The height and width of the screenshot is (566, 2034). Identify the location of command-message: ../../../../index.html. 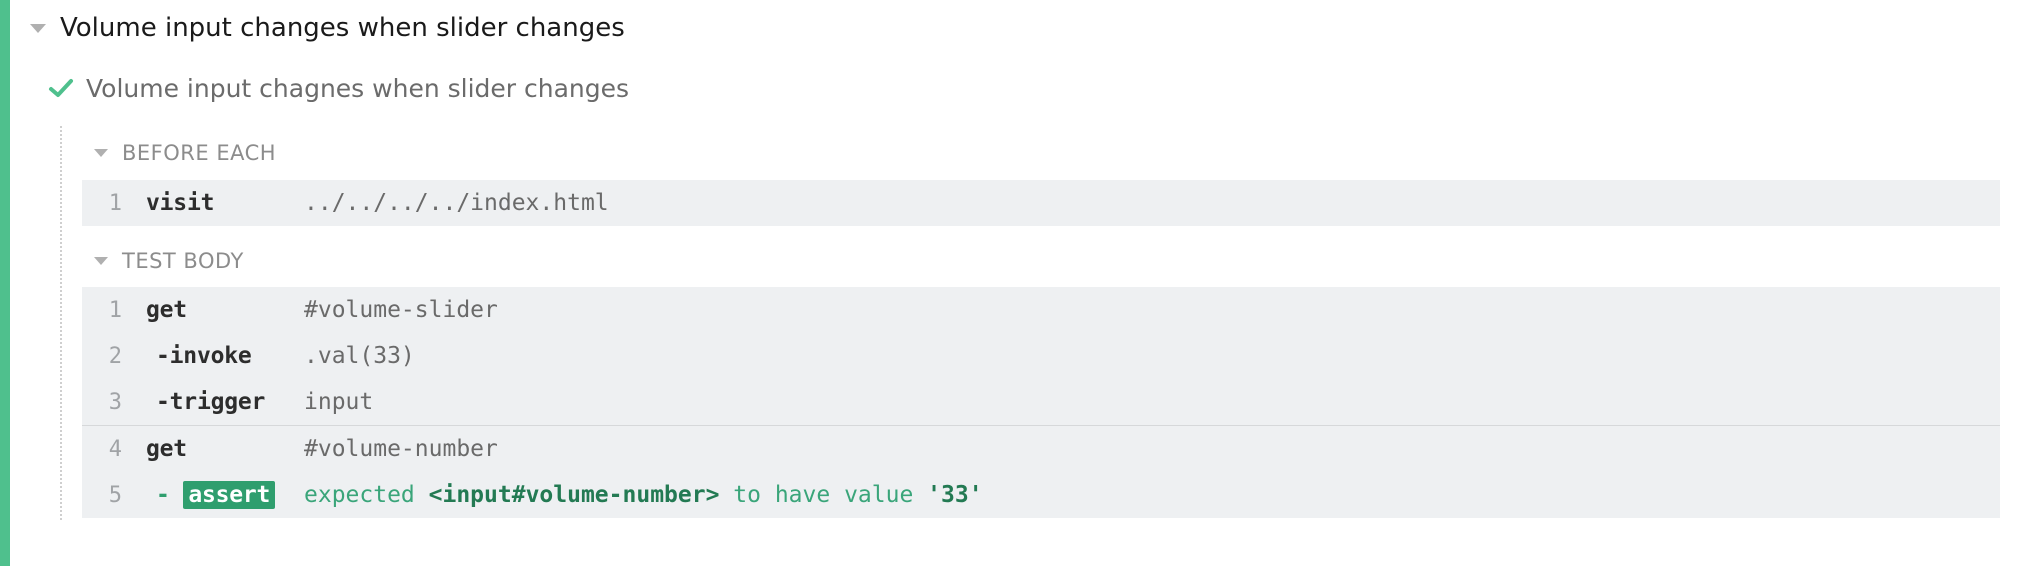
(456, 203).